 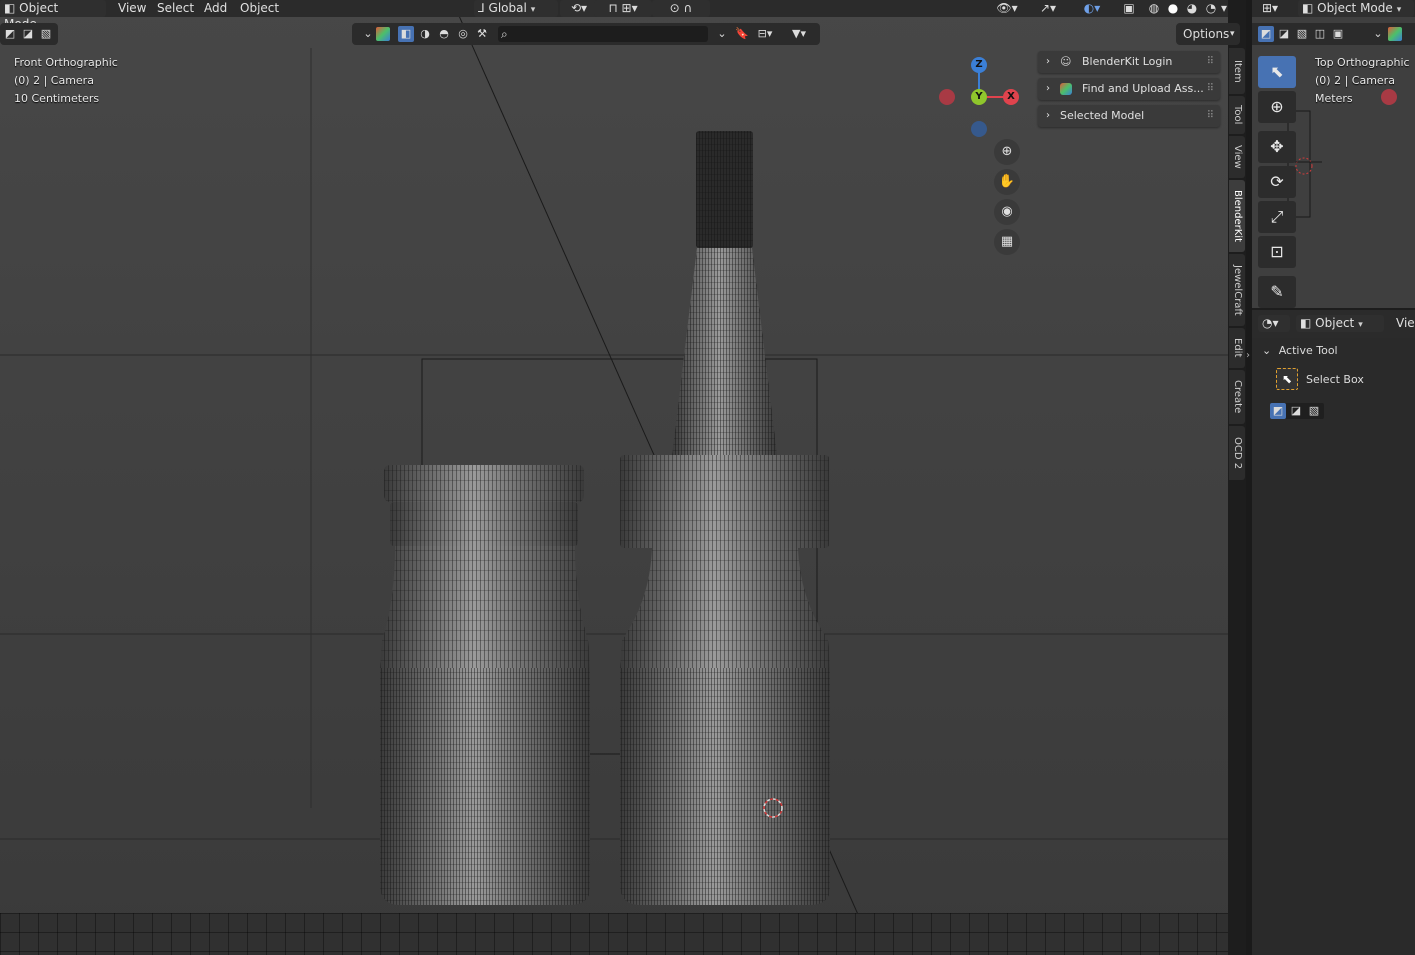 What do you see at coordinates (1092, 8) in the screenshot?
I see `overlay-toggle-icon: ◐▾` at bounding box center [1092, 8].